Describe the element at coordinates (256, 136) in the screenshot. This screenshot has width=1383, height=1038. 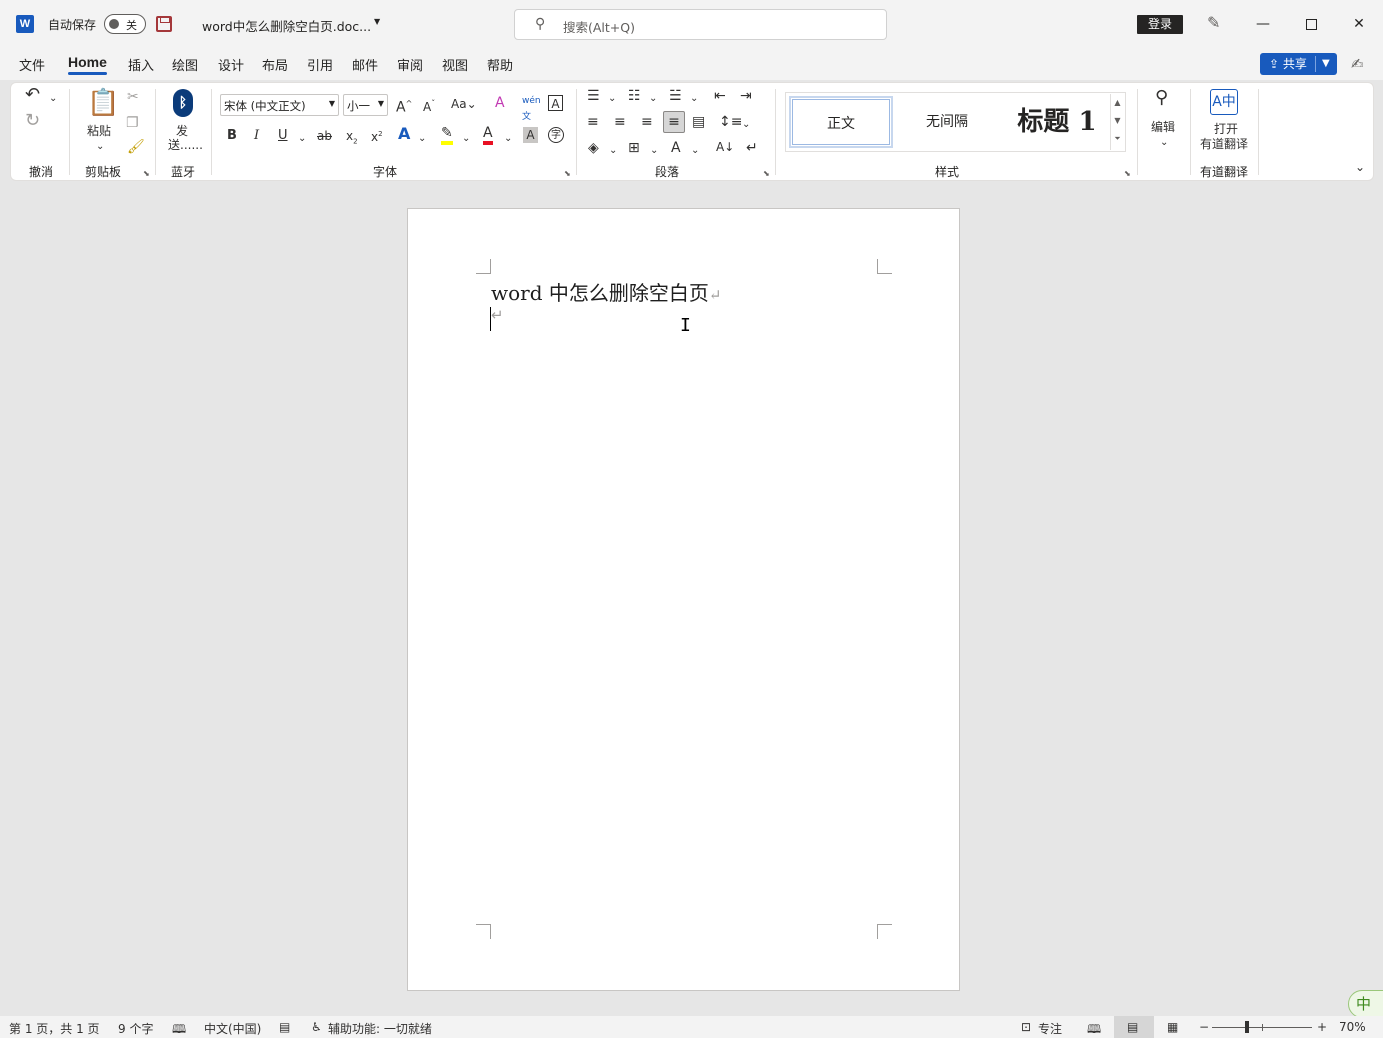
I see `italic-icon: I` at that location.